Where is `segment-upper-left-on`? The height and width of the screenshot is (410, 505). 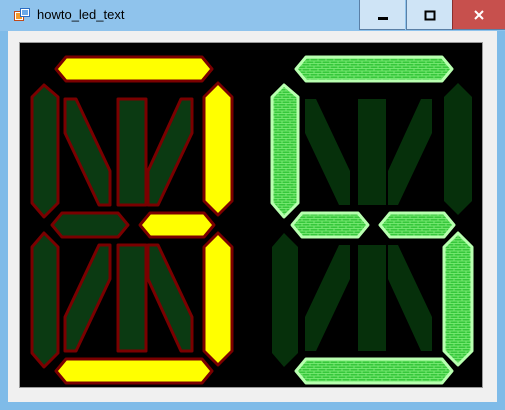
segment-upper-left-on is located at coordinates (285, 151).